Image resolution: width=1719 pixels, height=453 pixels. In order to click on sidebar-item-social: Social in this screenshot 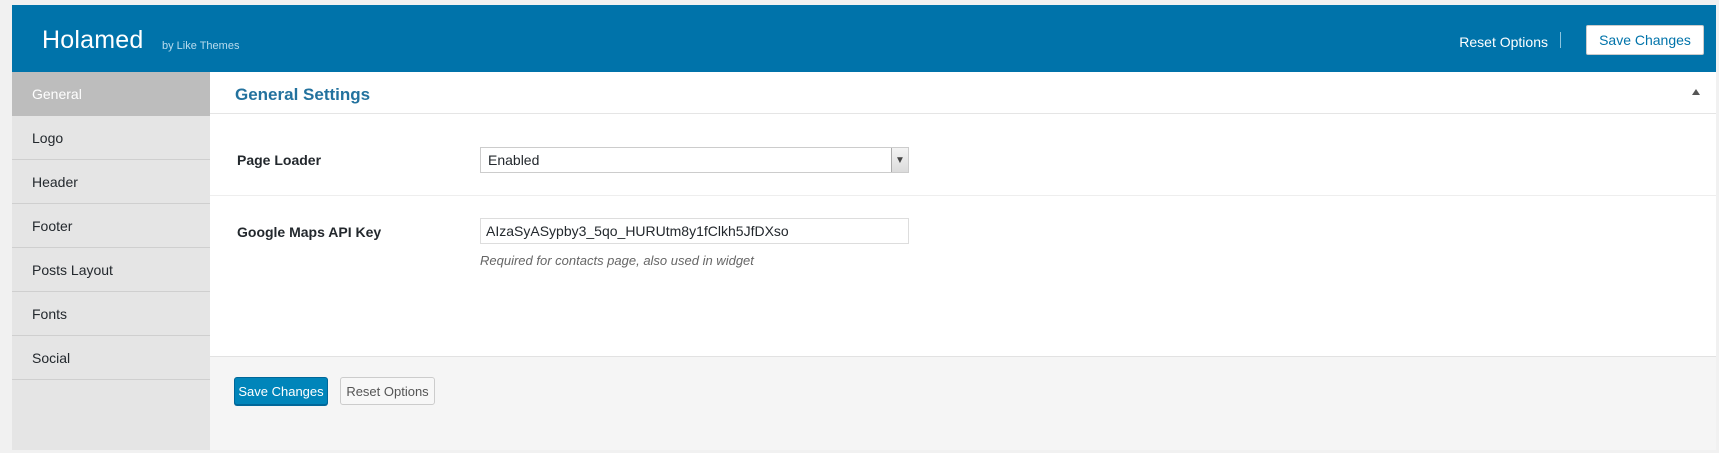, I will do `click(111, 358)`.